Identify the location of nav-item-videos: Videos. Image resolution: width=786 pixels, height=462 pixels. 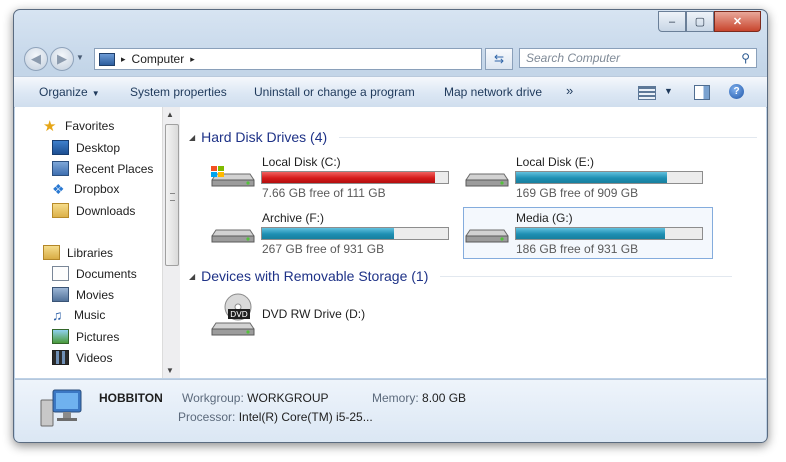
(82, 357).